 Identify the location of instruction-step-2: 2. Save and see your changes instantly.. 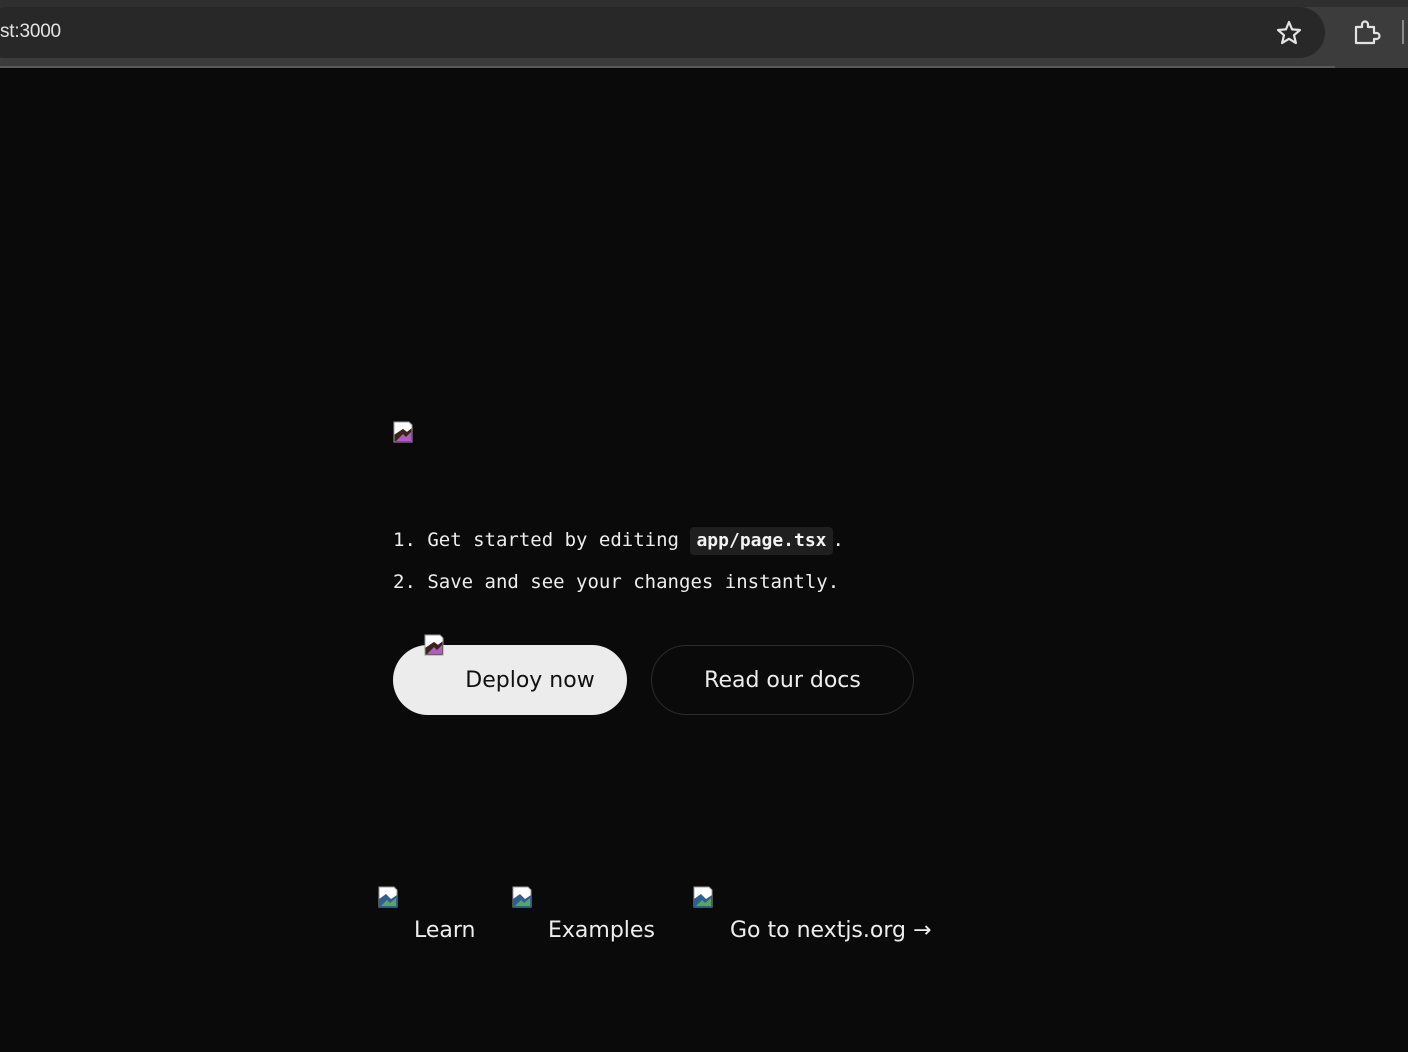
(618, 589).